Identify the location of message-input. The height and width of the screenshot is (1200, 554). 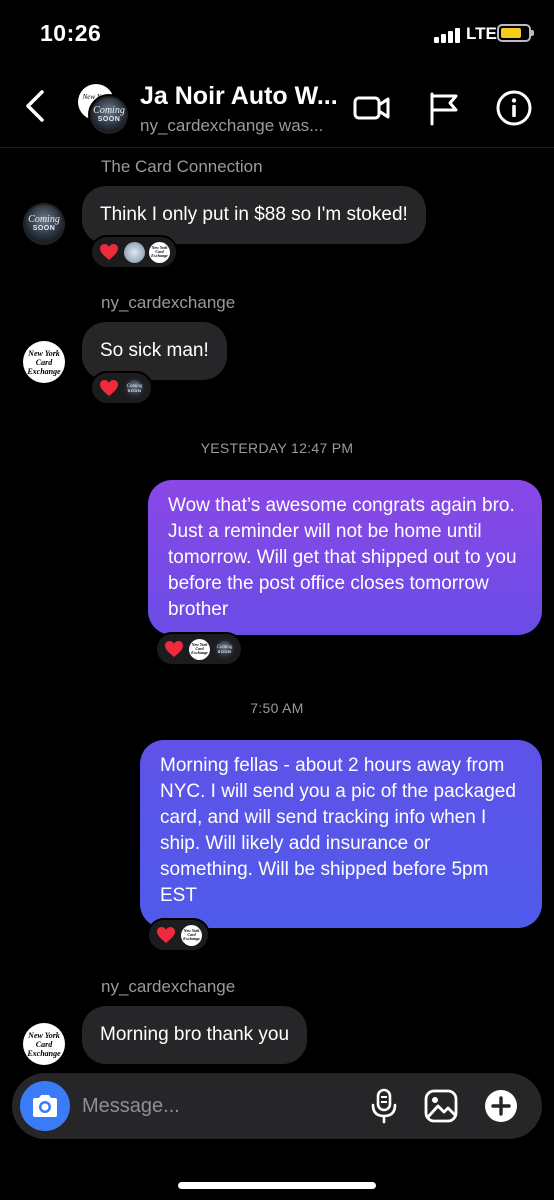
(217, 1106).